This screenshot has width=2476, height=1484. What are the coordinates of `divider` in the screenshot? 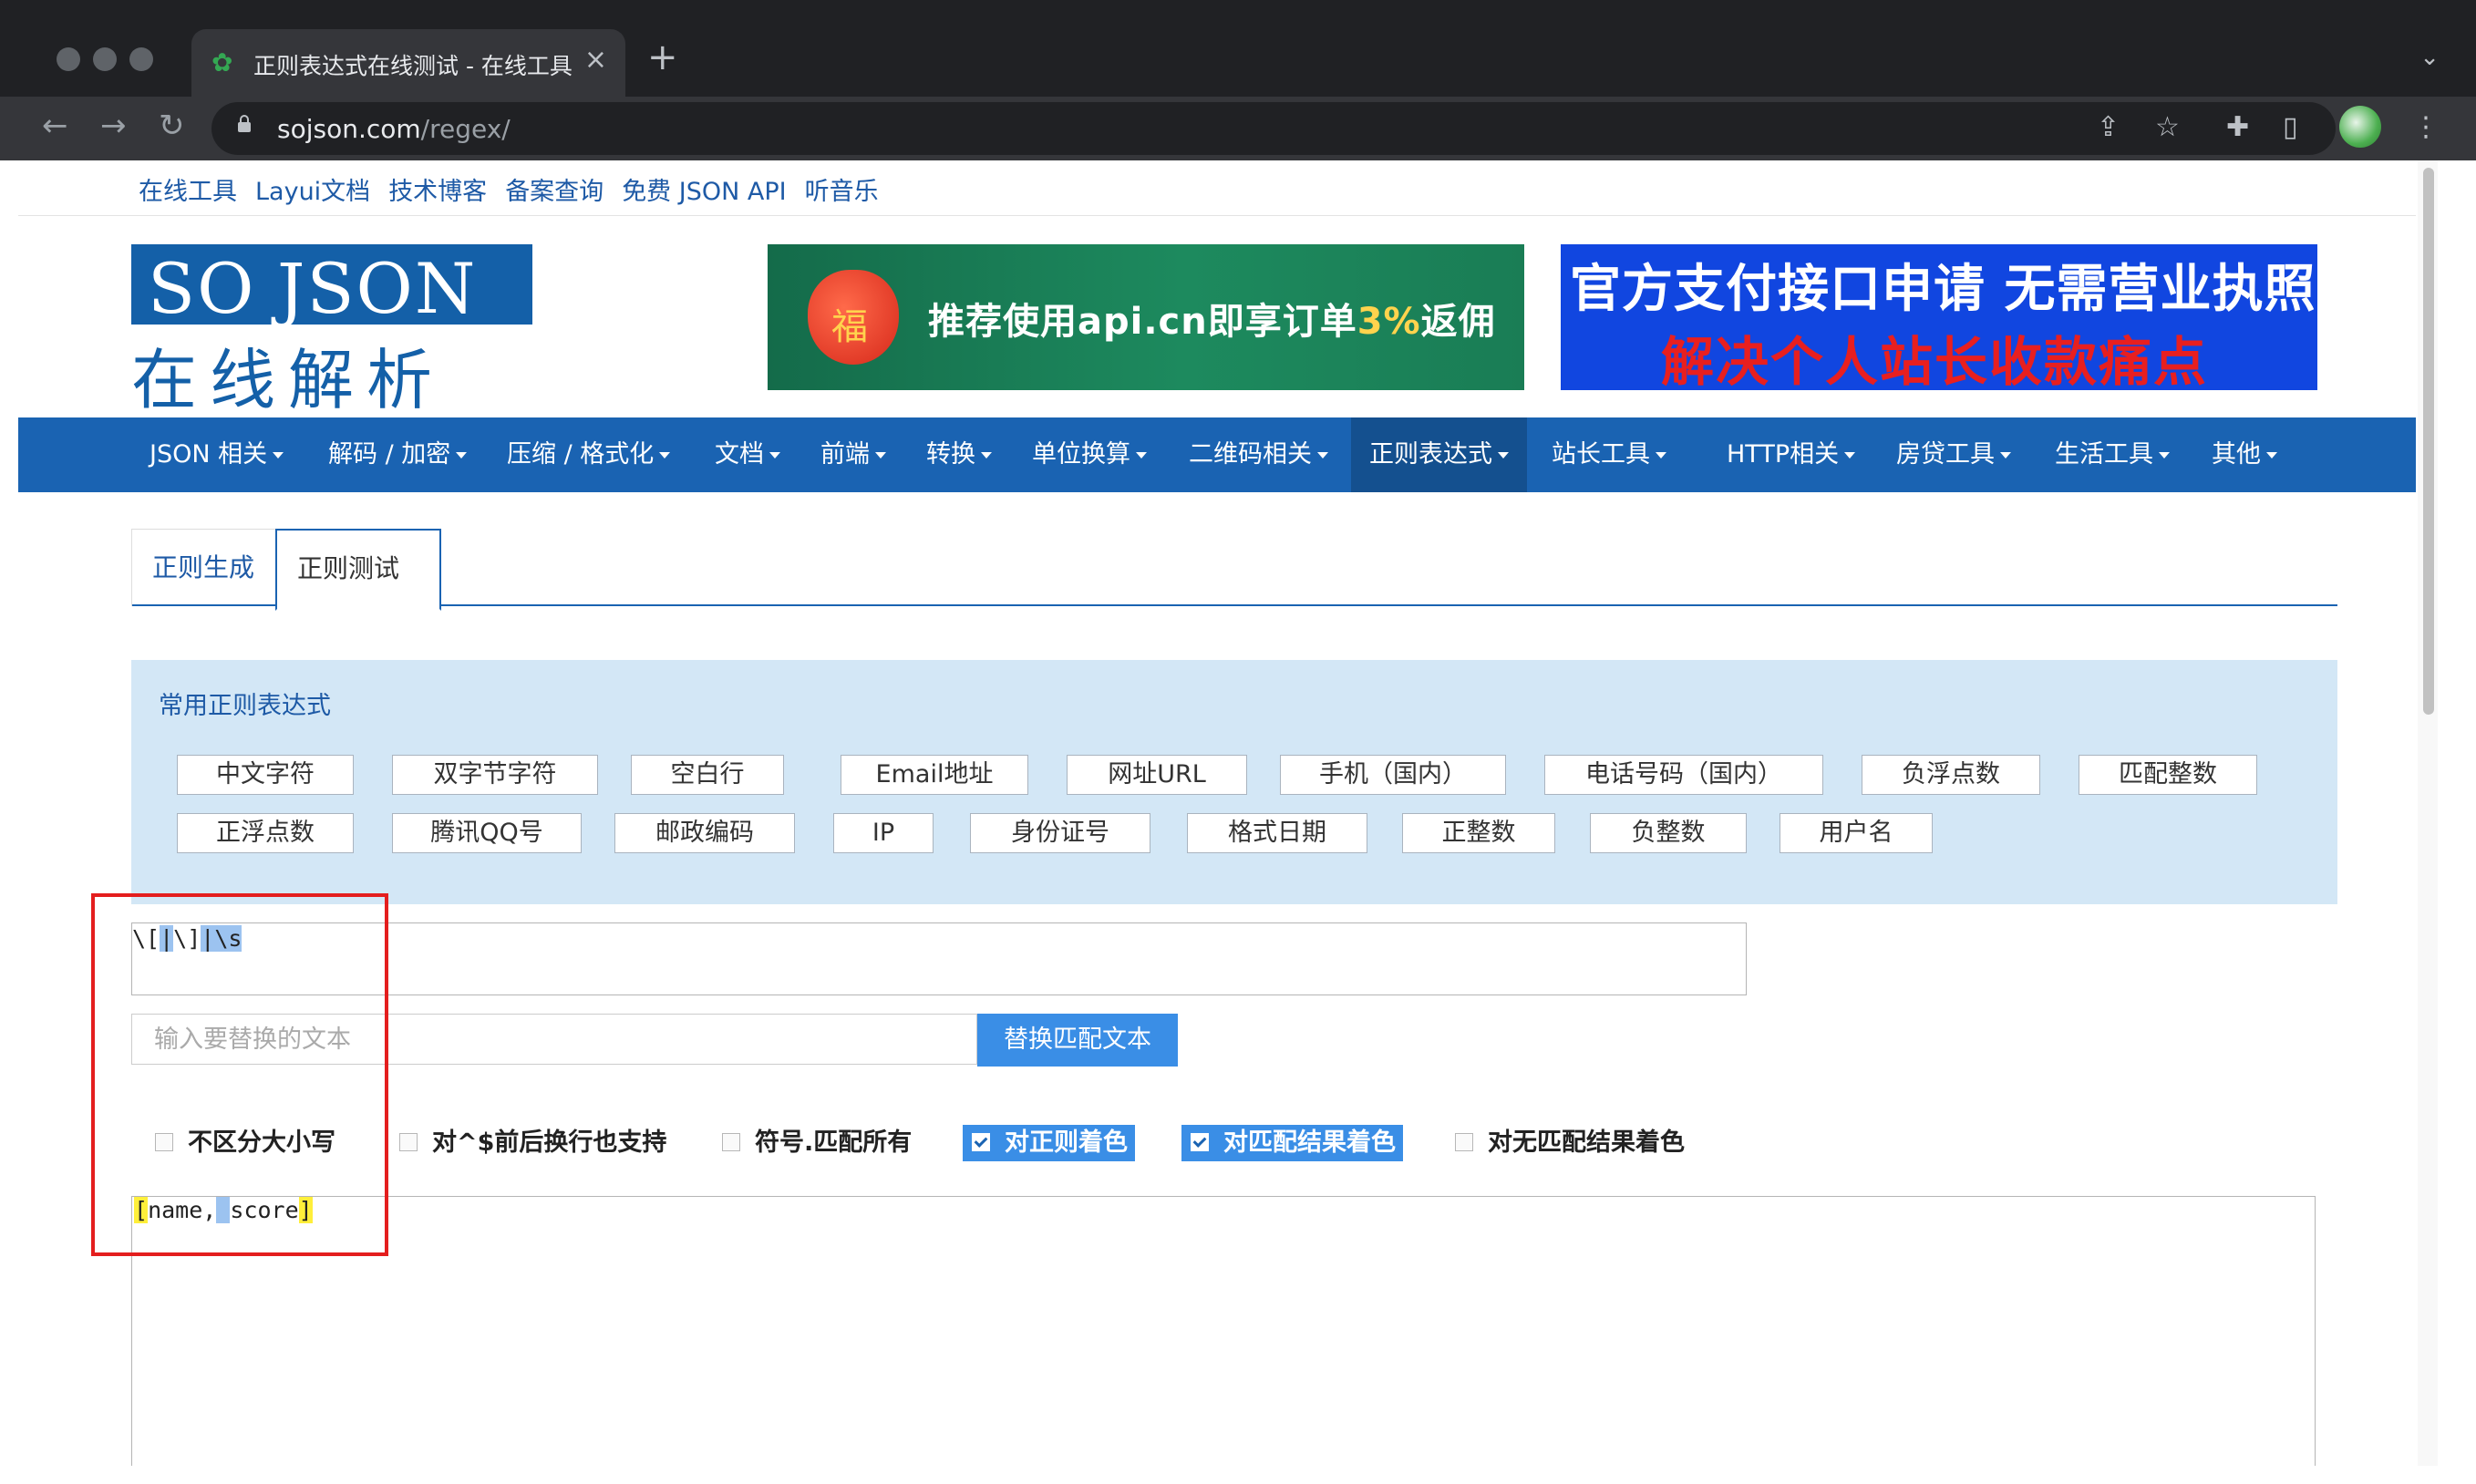 It's located at (1217, 215).